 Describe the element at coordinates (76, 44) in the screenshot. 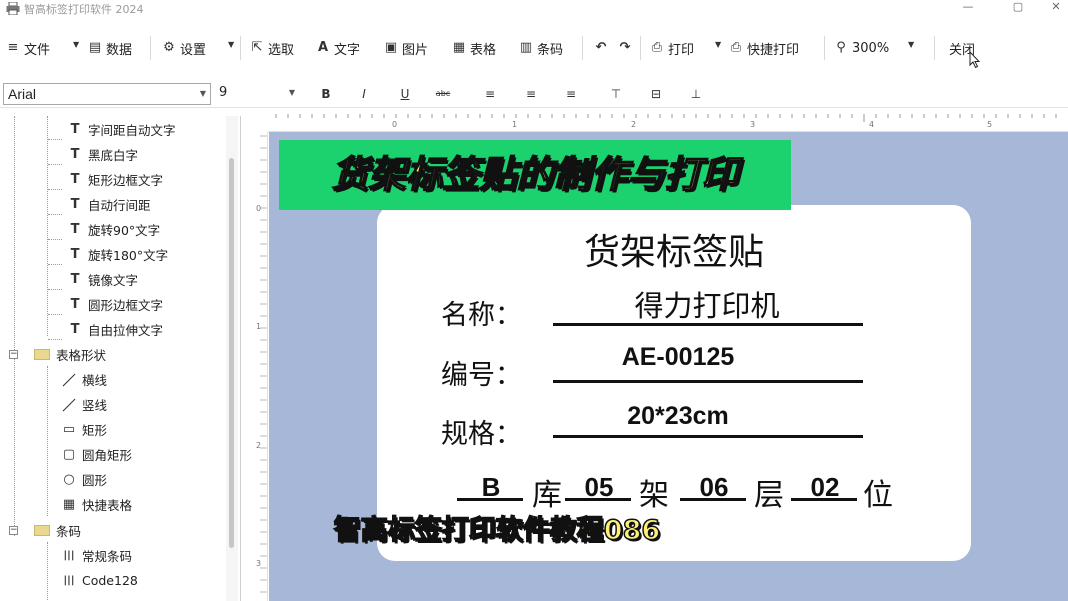

I see `file-dropdown-caret: ▼` at that location.